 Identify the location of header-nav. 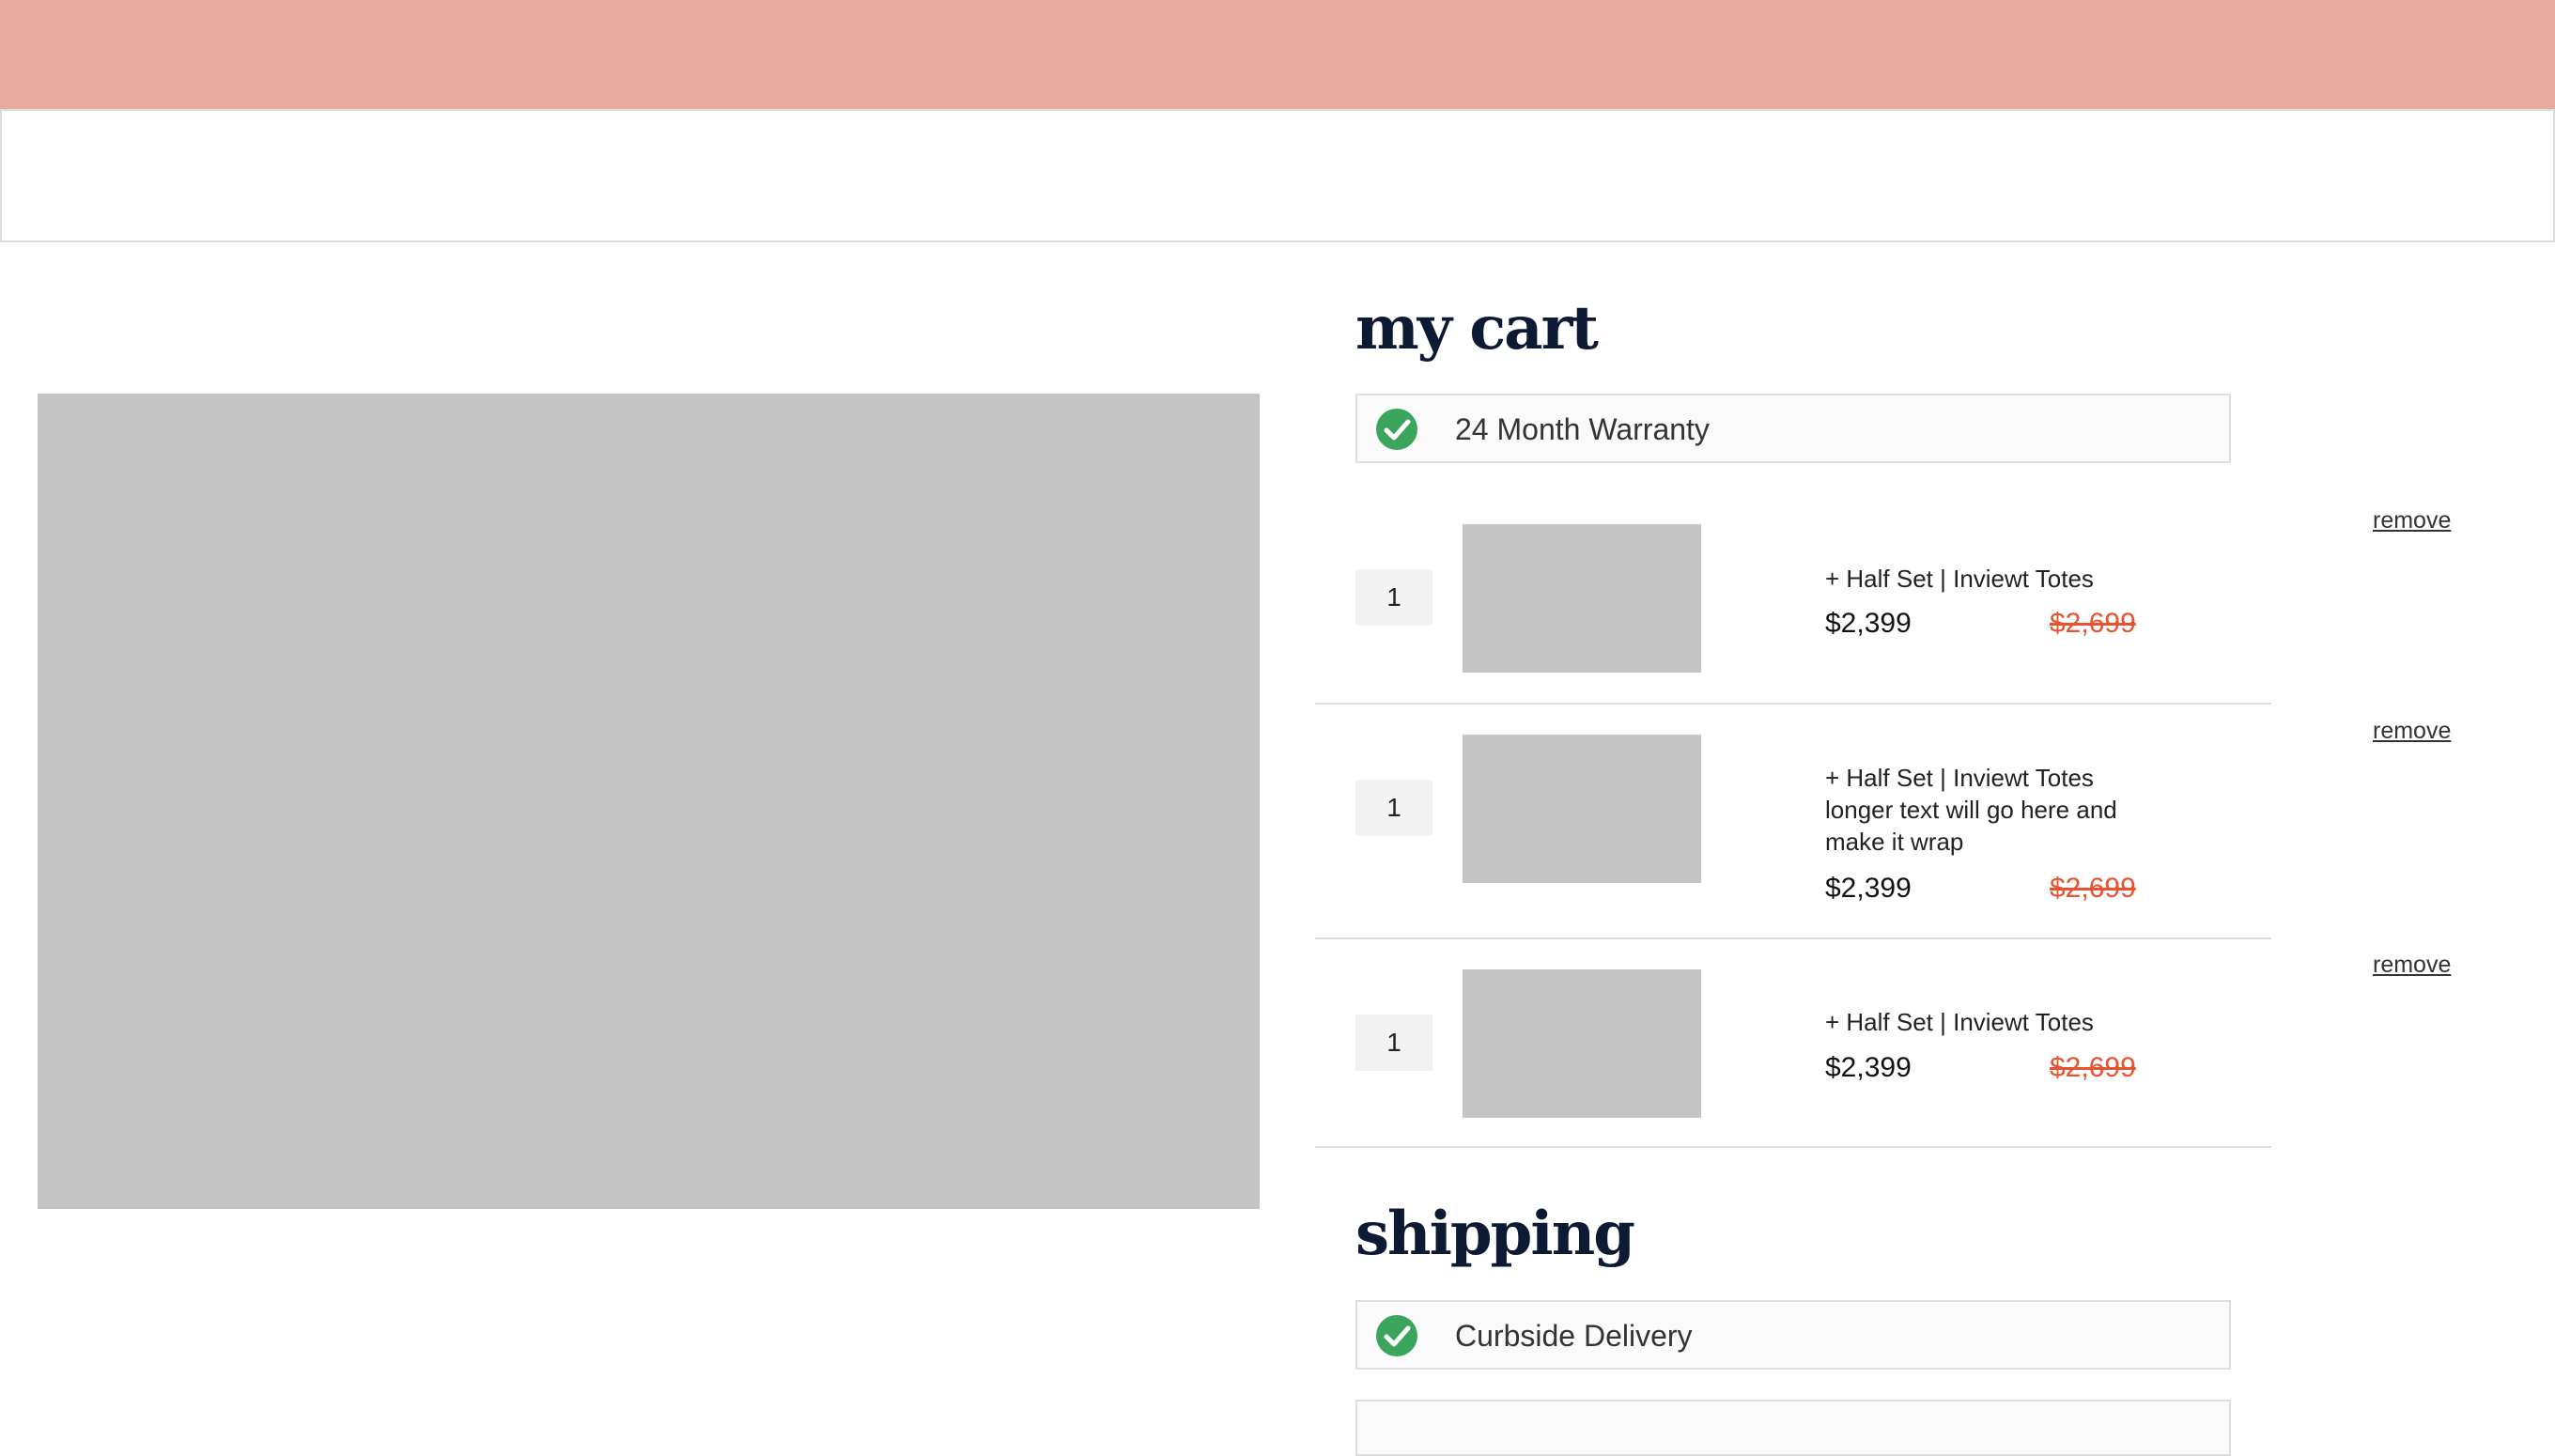
(1277, 175).